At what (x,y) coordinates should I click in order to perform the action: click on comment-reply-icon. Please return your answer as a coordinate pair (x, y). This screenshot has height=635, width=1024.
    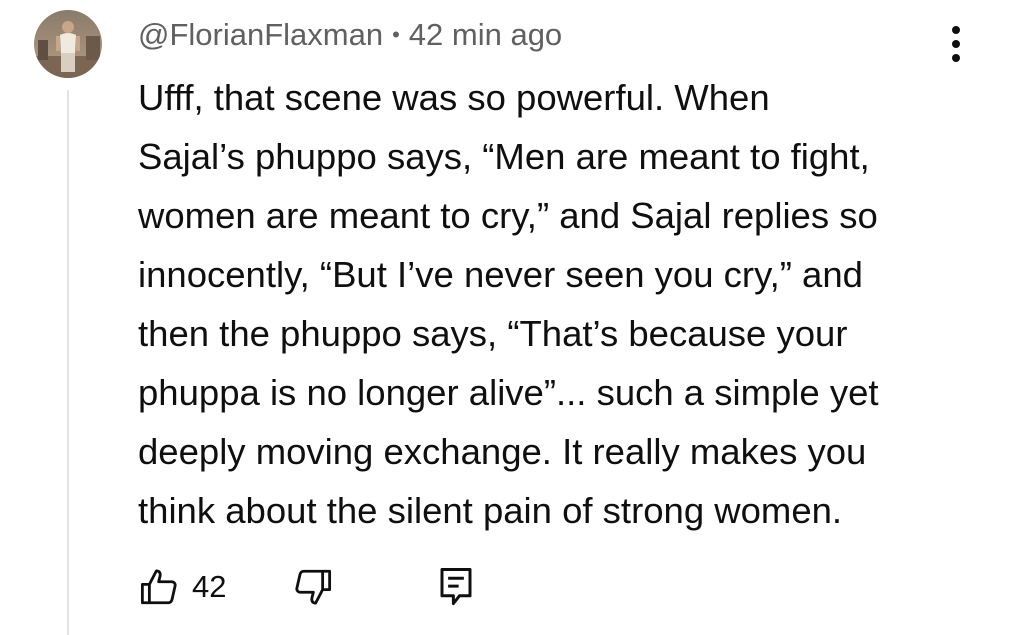
    Looking at the image, I should click on (456, 587).